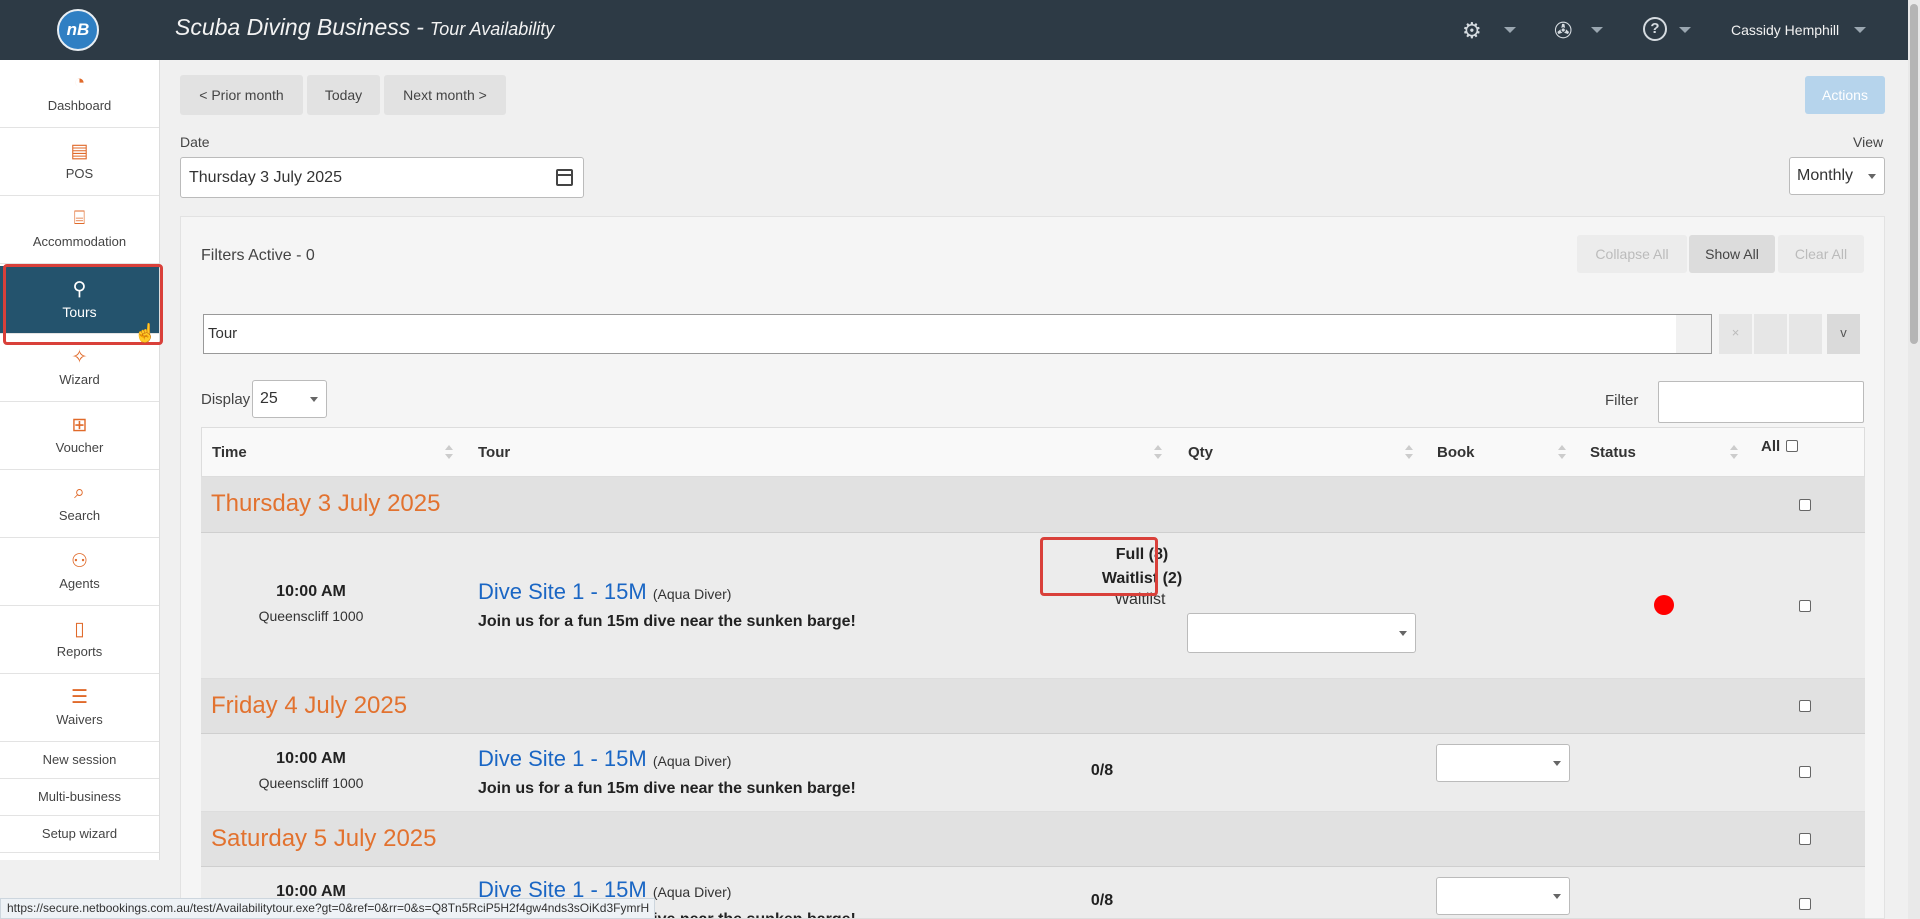  I want to click on sidebar-item-label: Search, so click(79, 515).